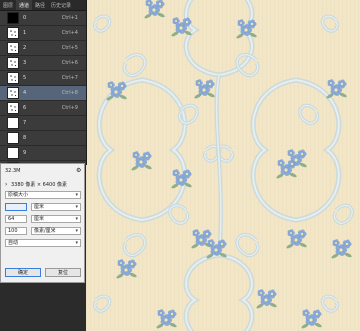 This screenshot has width=360, height=331. Describe the element at coordinates (23, 272) in the screenshot. I see `ok-button: 确定` at that location.